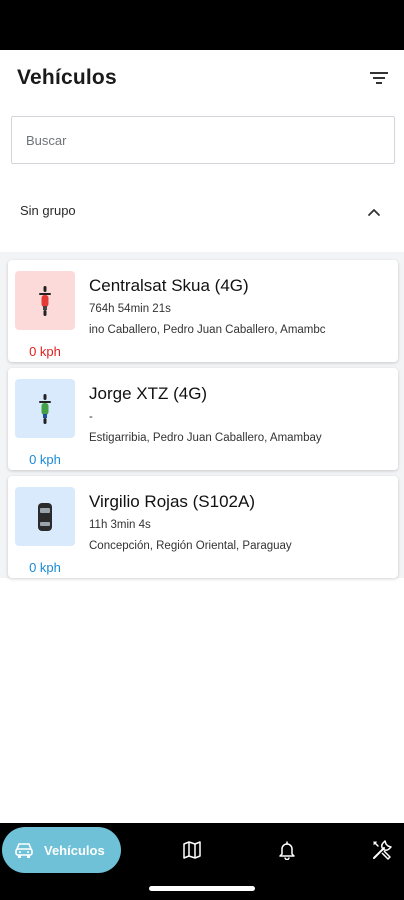 This screenshot has height=900, width=404. I want to click on vehicle-time: 764h 54min 21s, so click(130, 309).